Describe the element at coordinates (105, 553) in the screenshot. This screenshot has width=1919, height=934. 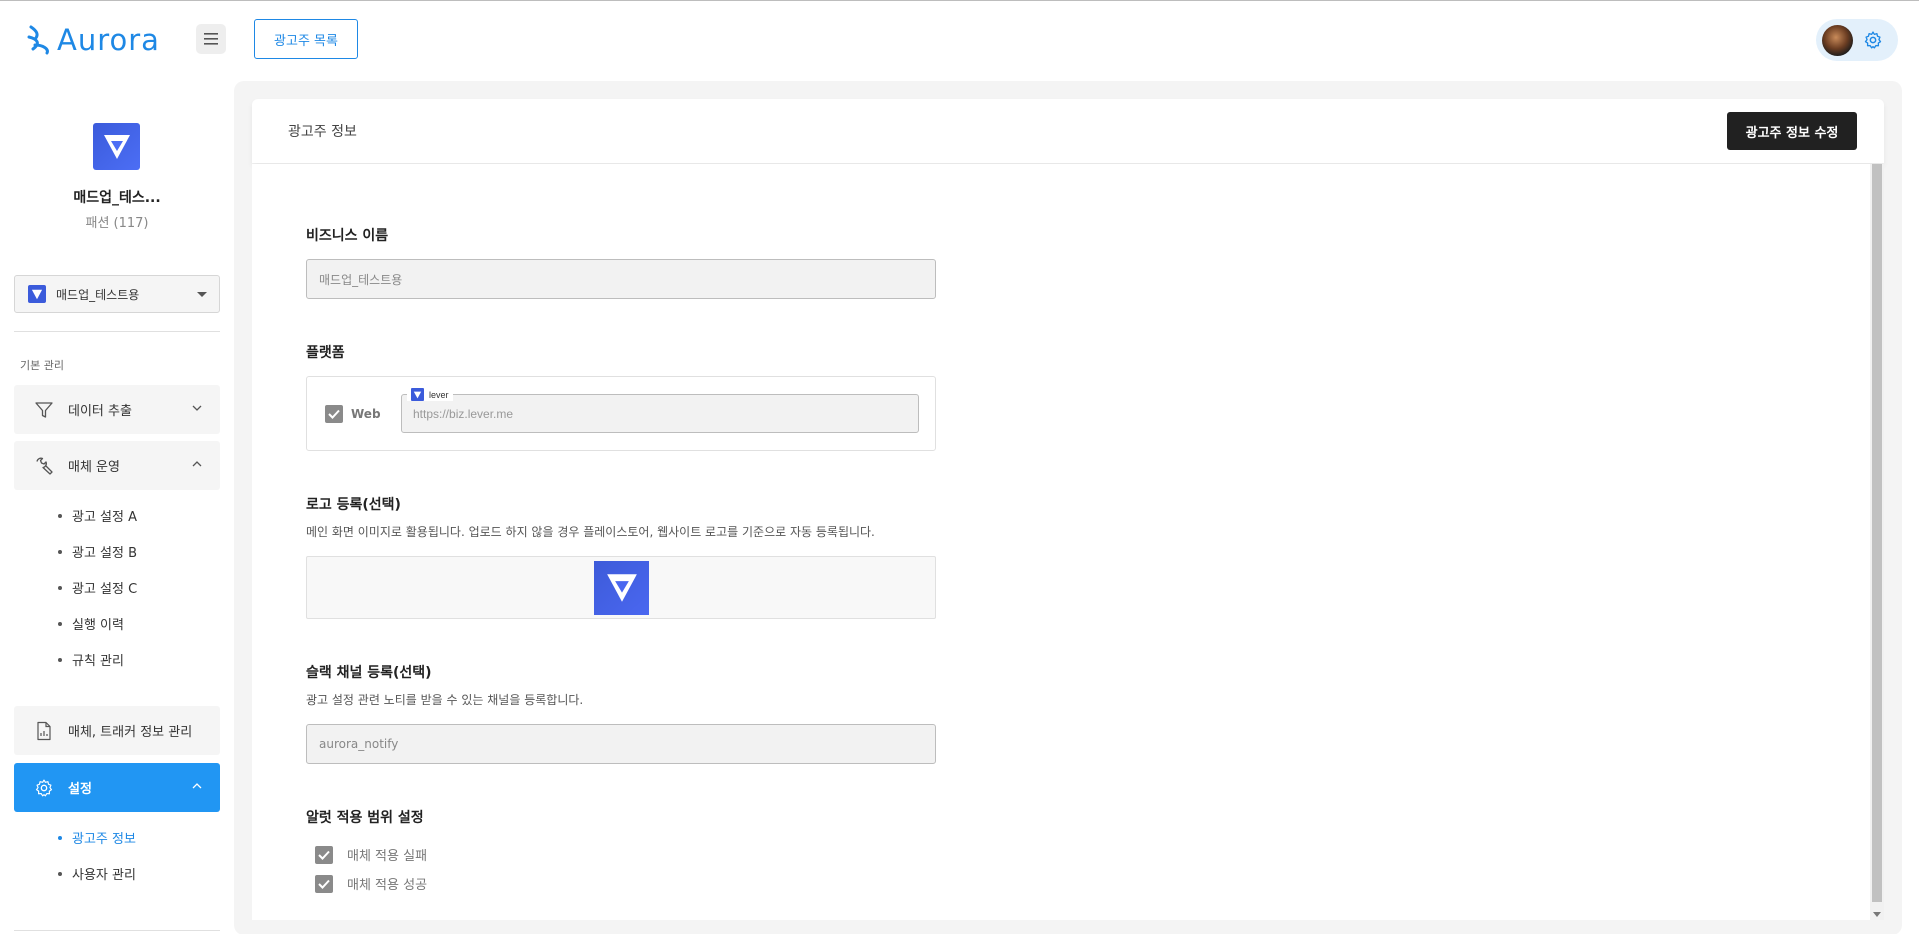
I see `sub-item-label: 광고 설정 B` at that location.